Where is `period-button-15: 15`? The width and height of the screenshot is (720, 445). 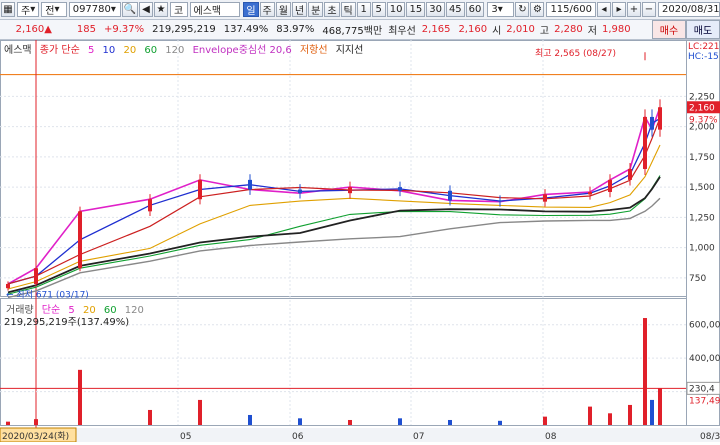 period-button-15: 15 is located at coordinates (416, 9).